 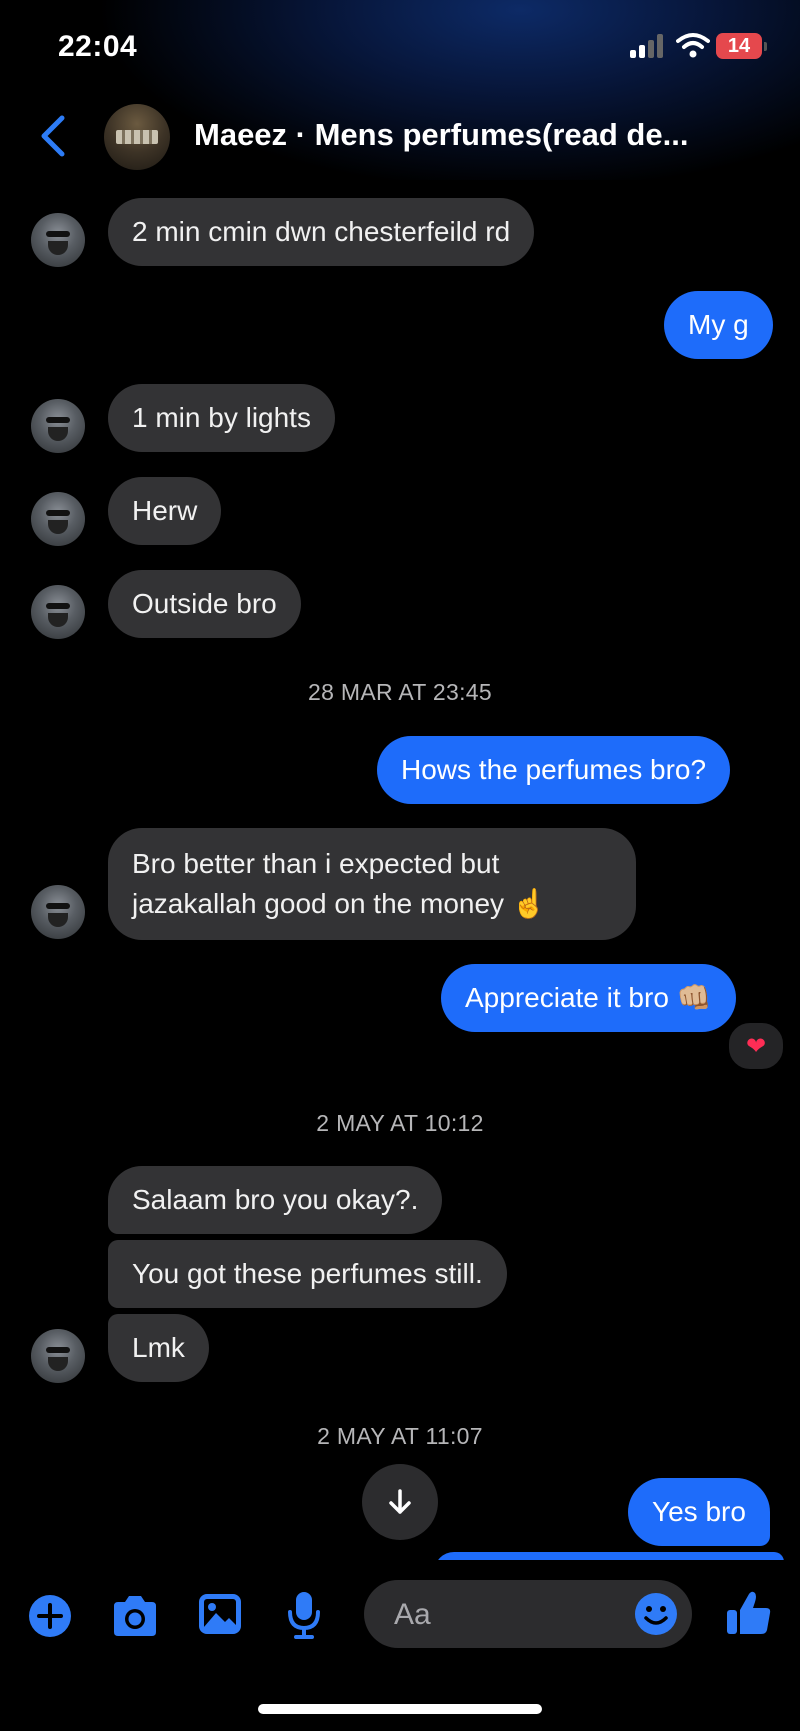 I want to click on message-bubble-incoming: 2 min cmin dwn chesterfeild rd, so click(x=321, y=232).